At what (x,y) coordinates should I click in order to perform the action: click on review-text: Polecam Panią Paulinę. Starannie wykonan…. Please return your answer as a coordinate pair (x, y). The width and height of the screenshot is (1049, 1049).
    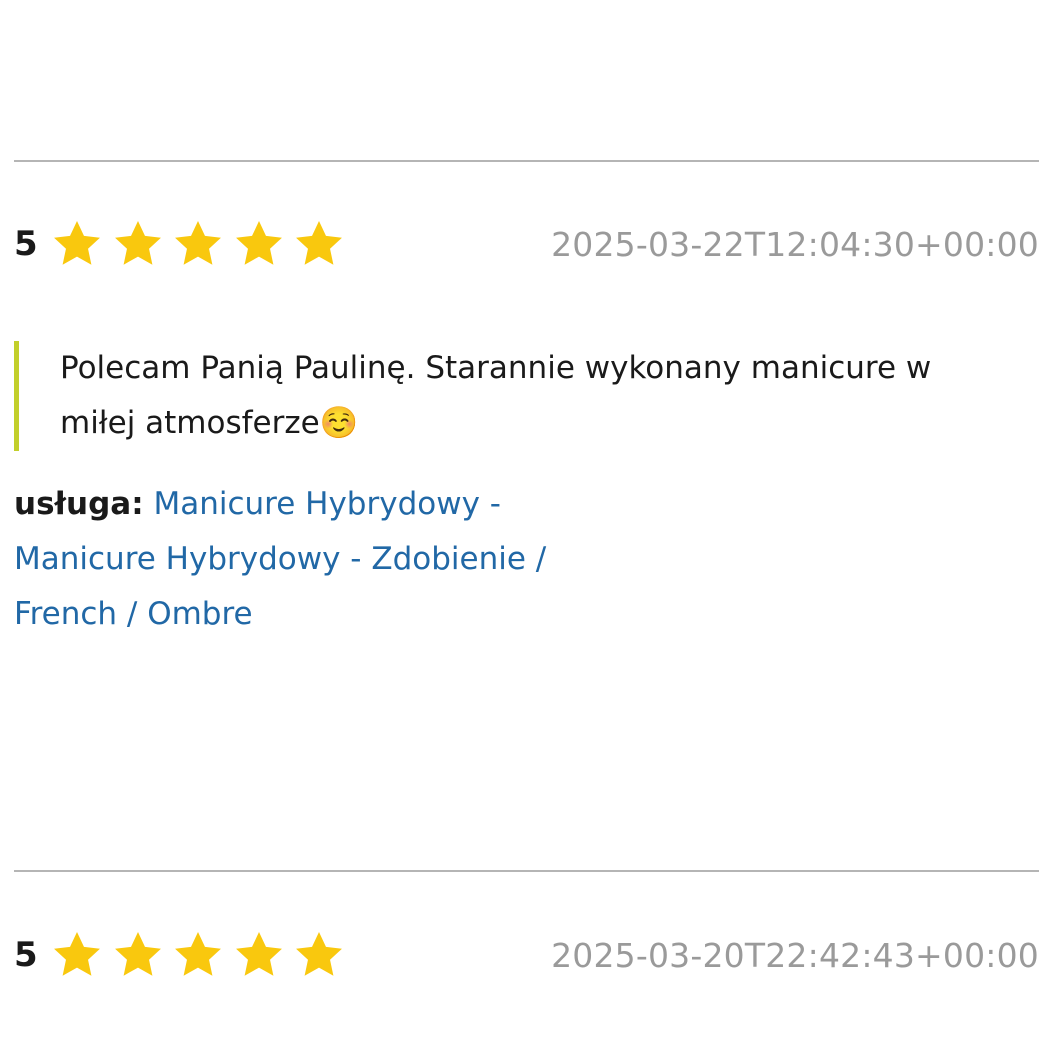
    Looking at the image, I should click on (514, 396).